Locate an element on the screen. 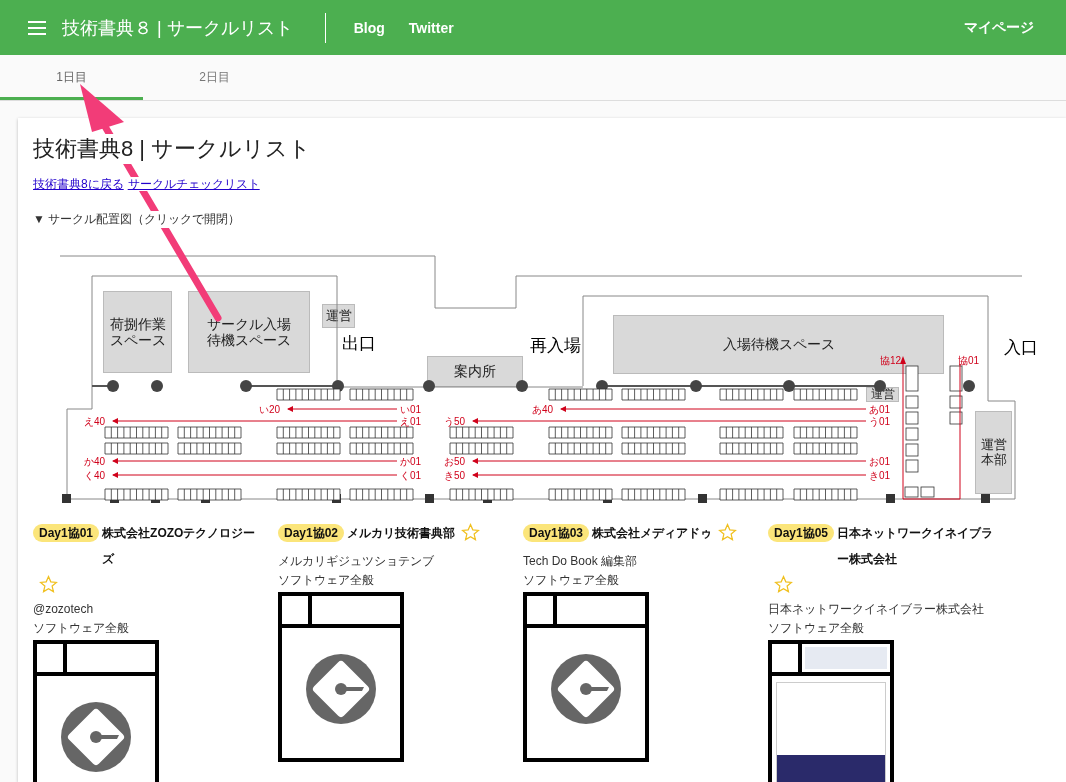 This screenshot has width=1066, height=782. row-label: え40 is located at coordinates (94, 421).